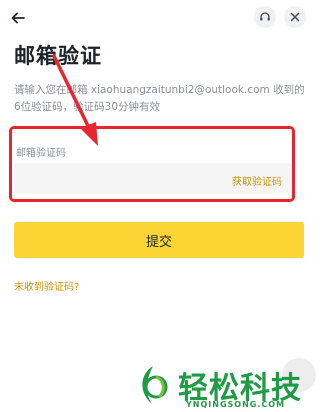  What do you see at coordinates (58, 56) in the screenshot?
I see `page-title: 邮箱验证` at bounding box center [58, 56].